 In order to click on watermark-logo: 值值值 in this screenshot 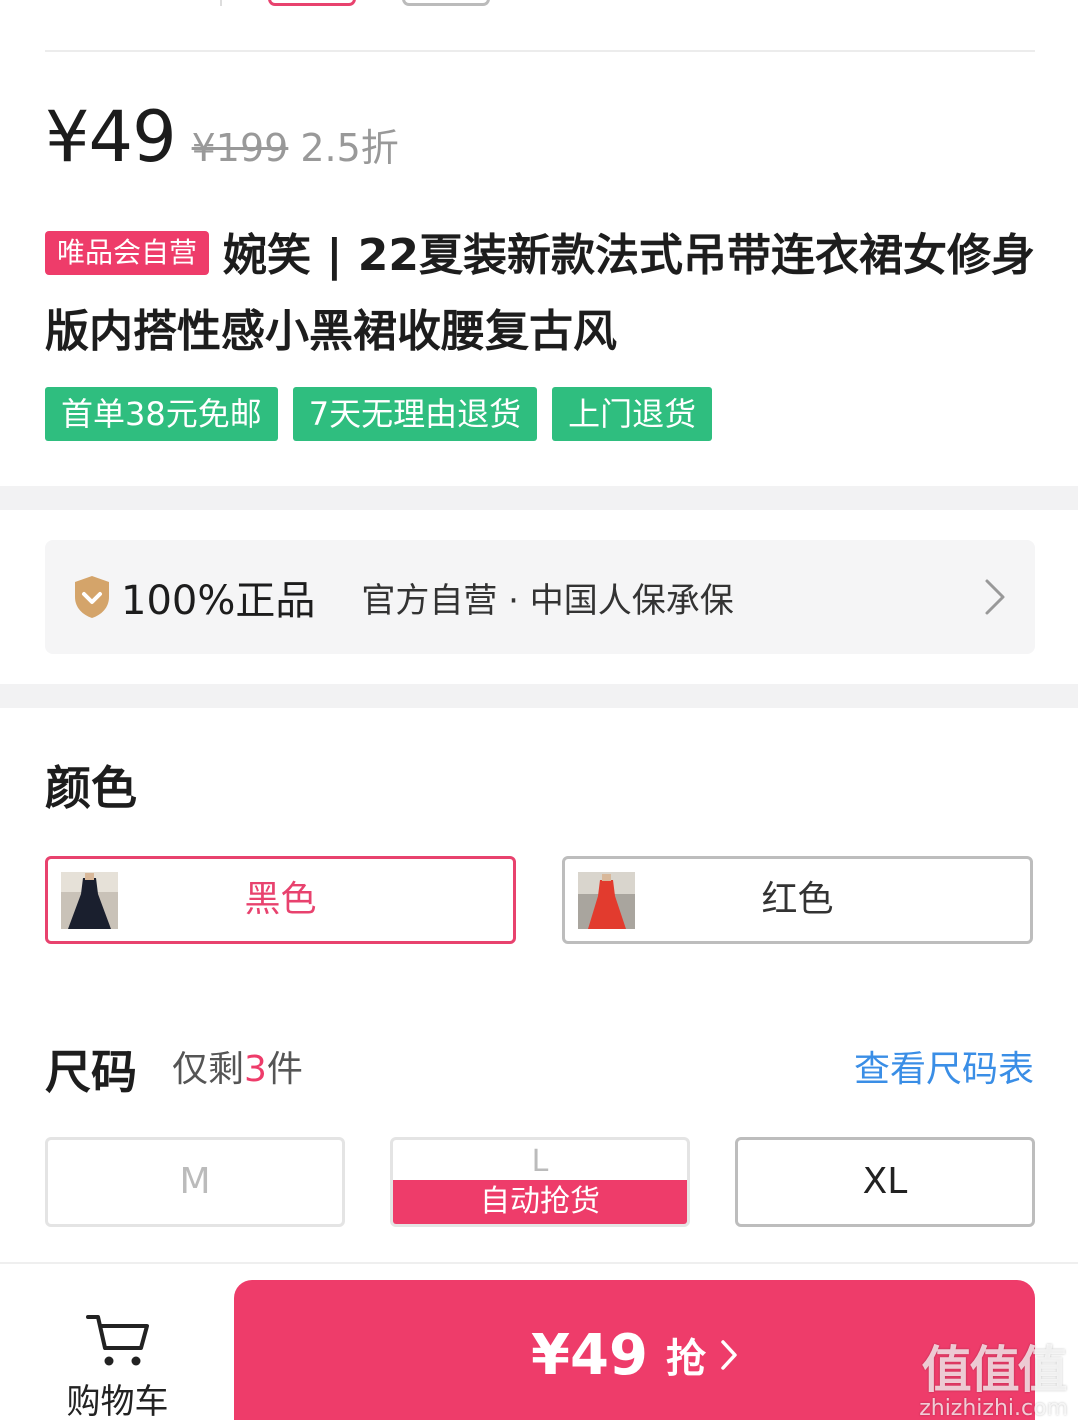, I will do `click(994, 1370)`.